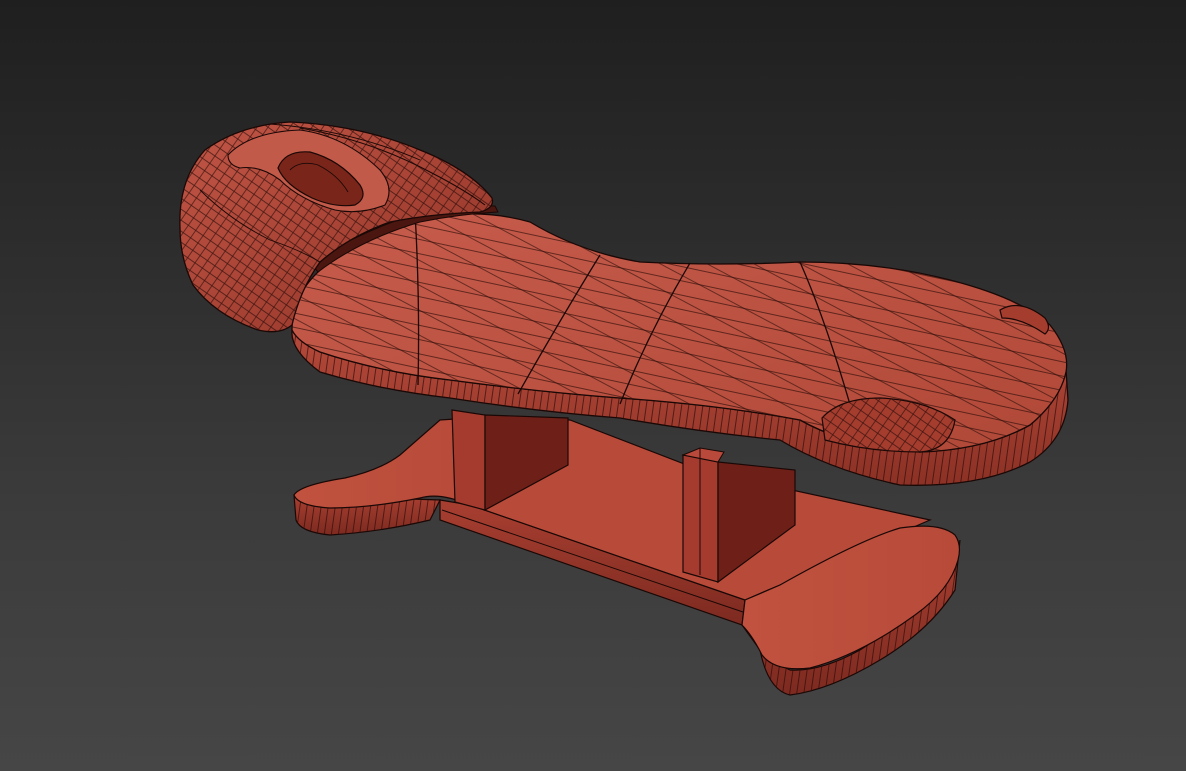  Describe the element at coordinates (382, 463) in the screenshot. I see `base-left-foot-top` at that location.